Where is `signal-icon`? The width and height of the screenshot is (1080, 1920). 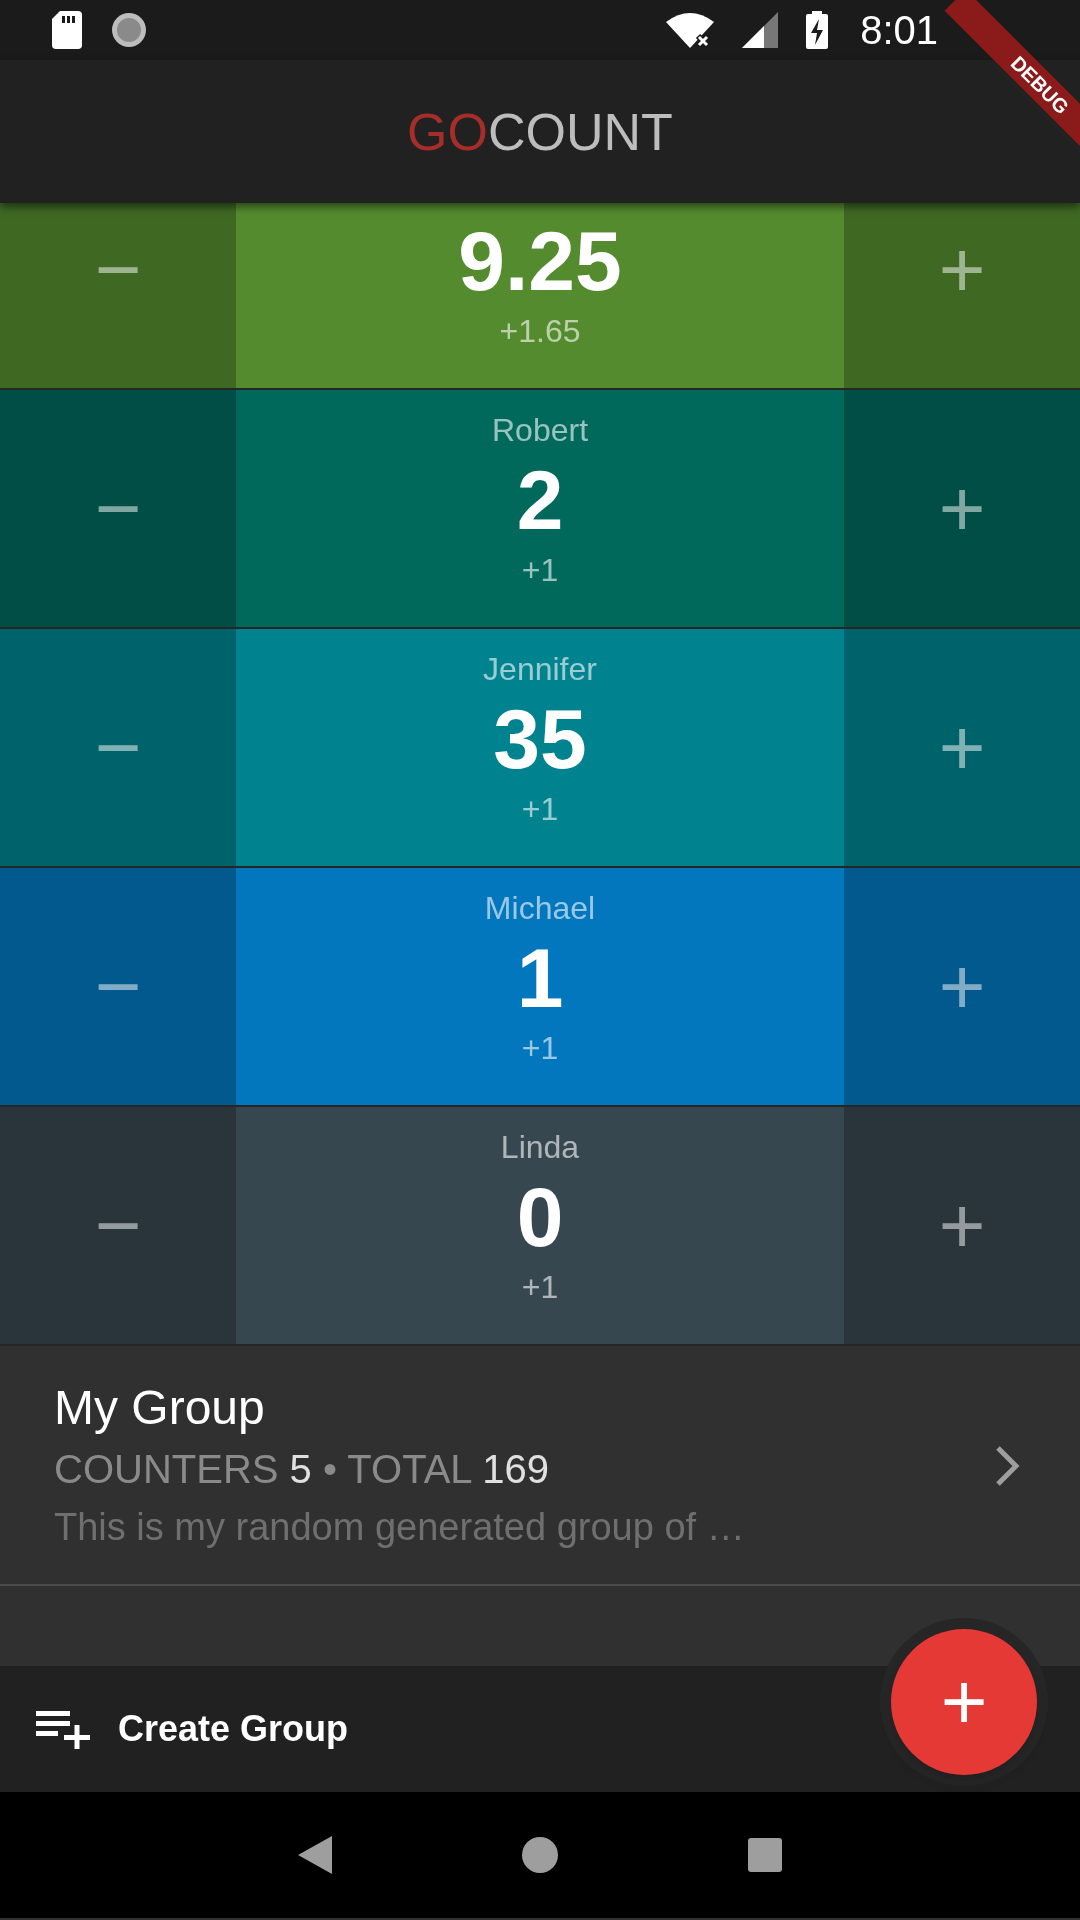
signal-icon is located at coordinates (760, 30).